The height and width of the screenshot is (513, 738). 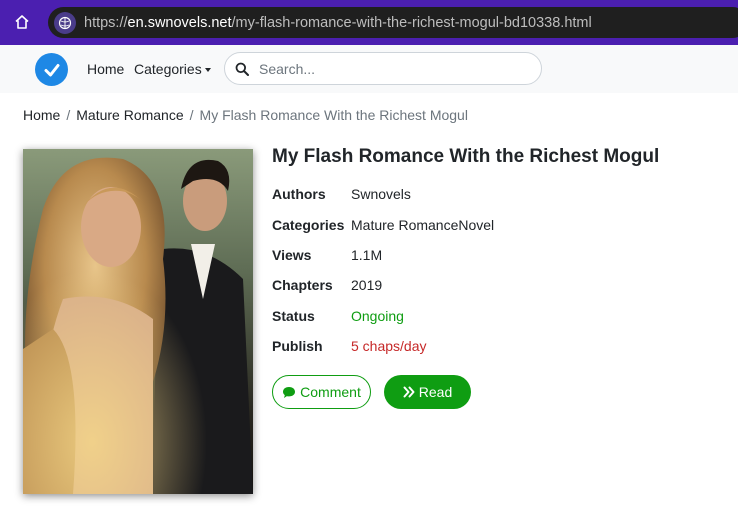 What do you see at coordinates (308, 225) in the screenshot?
I see `info-label: Categories` at bounding box center [308, 225].